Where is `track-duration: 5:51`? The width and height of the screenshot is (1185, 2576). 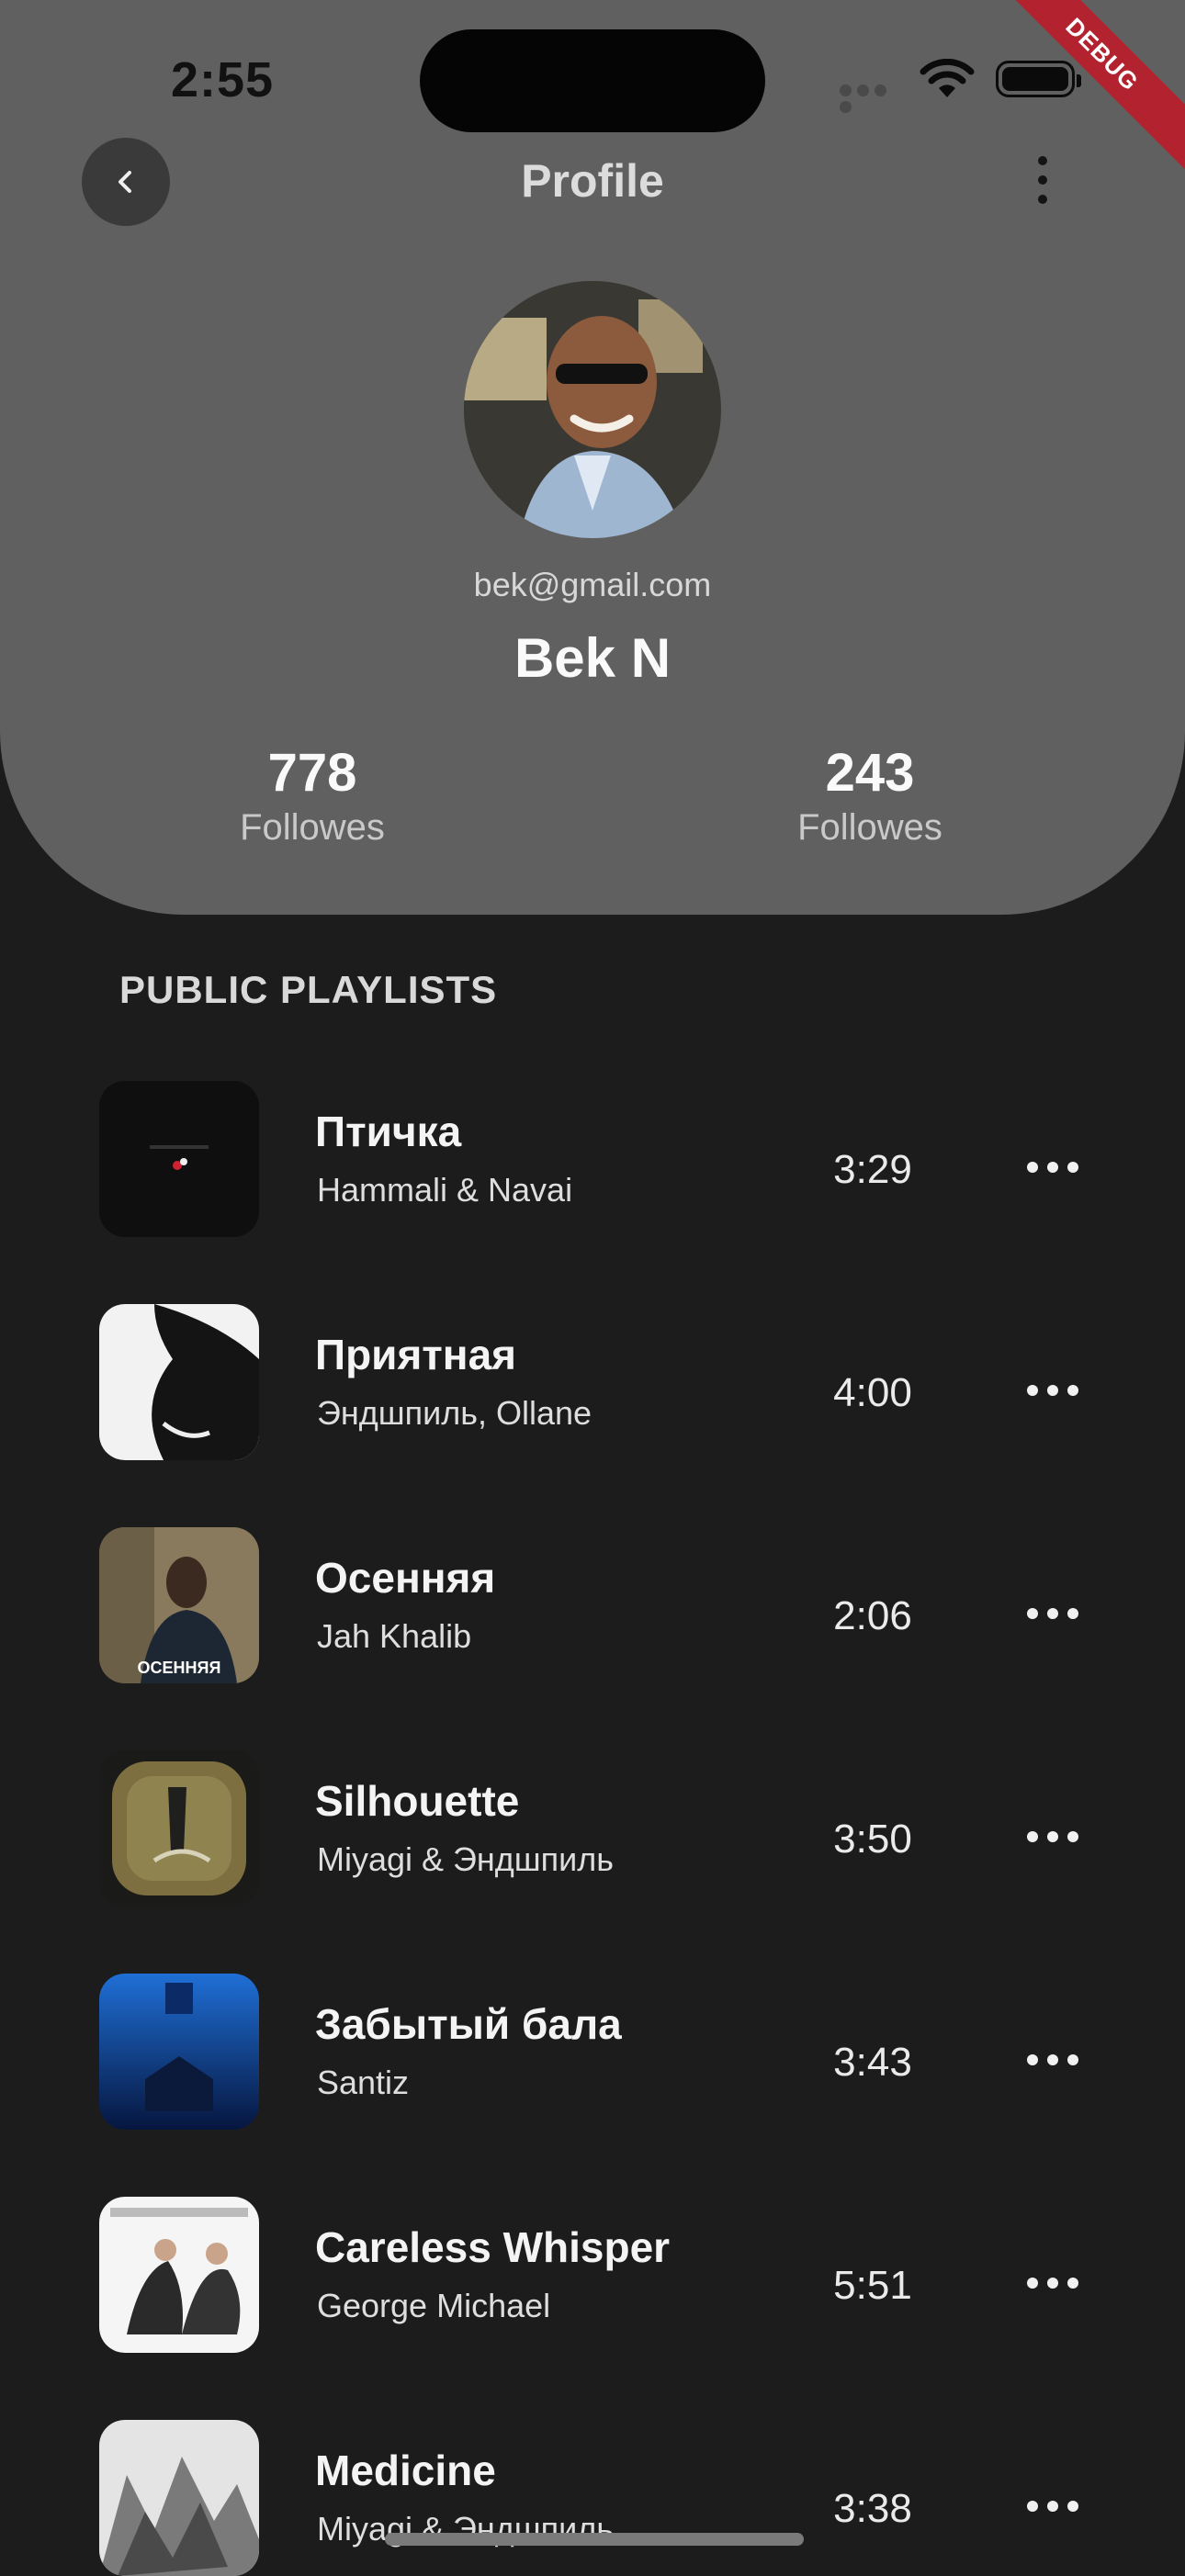 track-duration: 5:51 is located at coordinates (872, 2285).